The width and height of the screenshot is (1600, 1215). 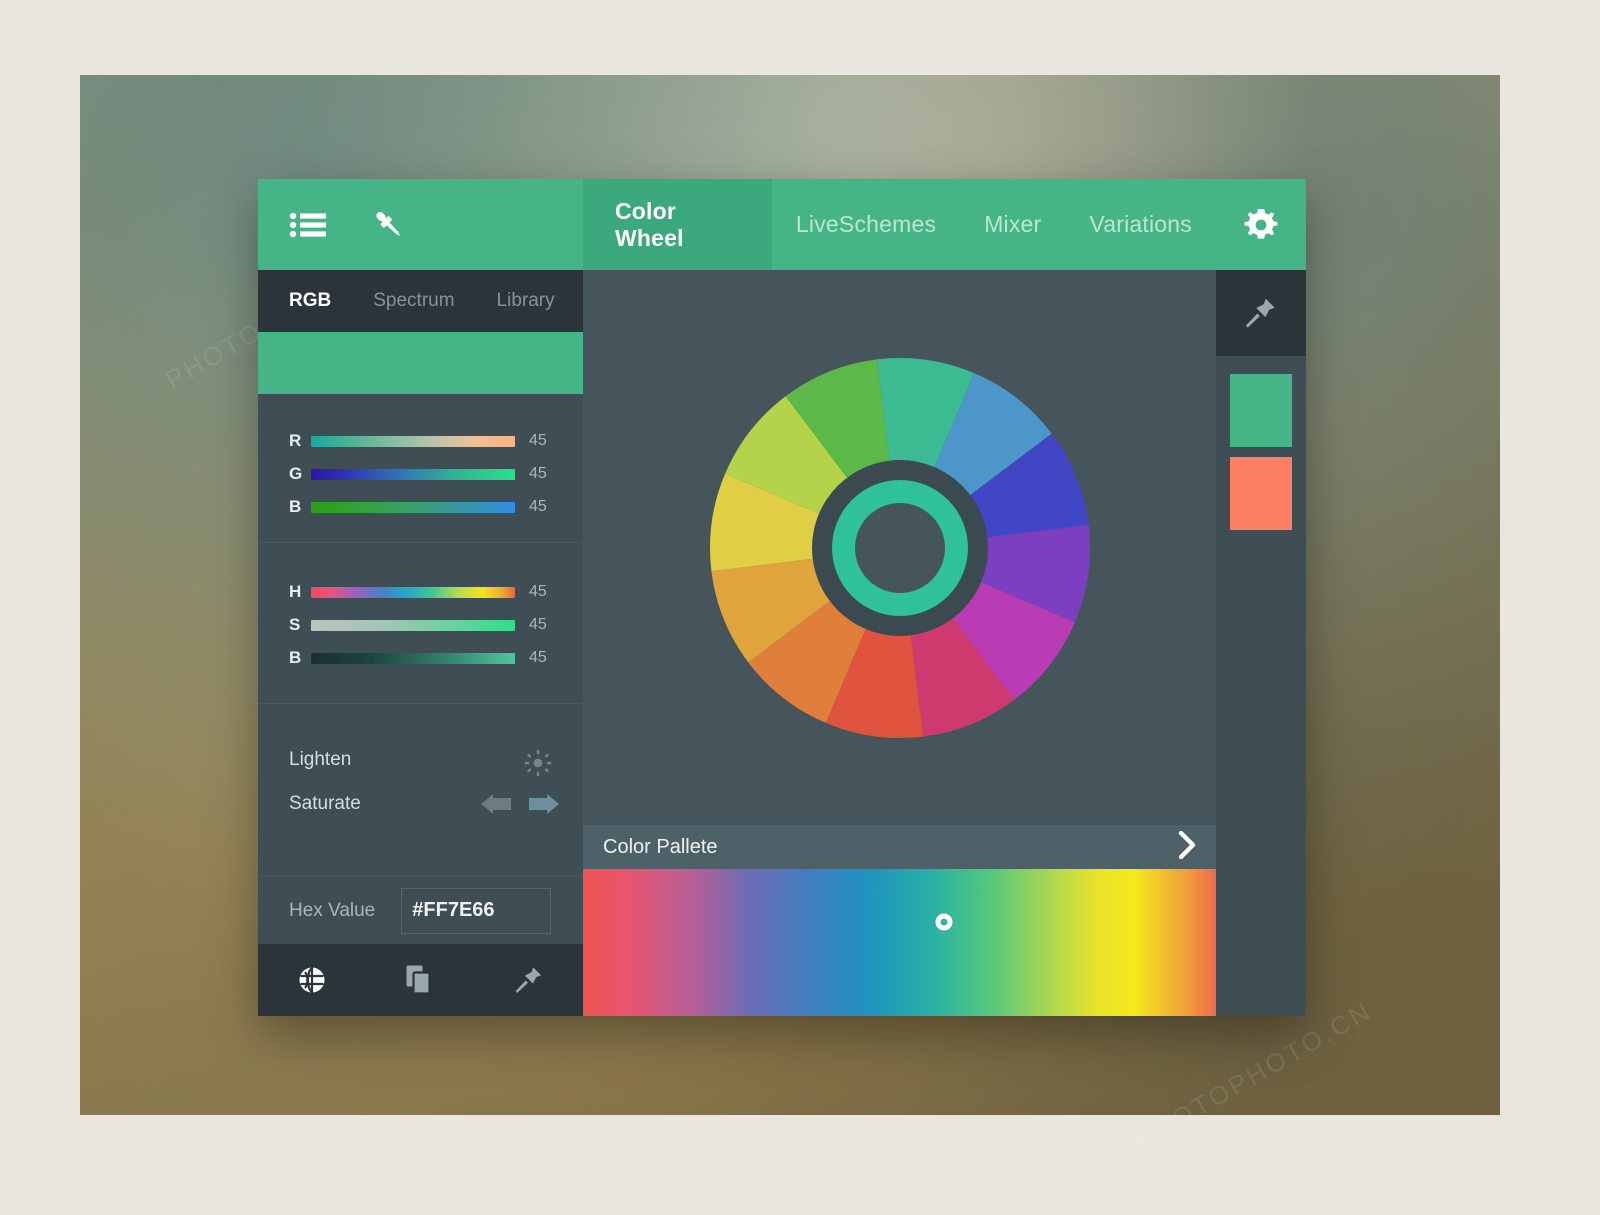 I want to click on left-panel-subtabs: RGB Spectrum Library, so click(x=420, y=301).